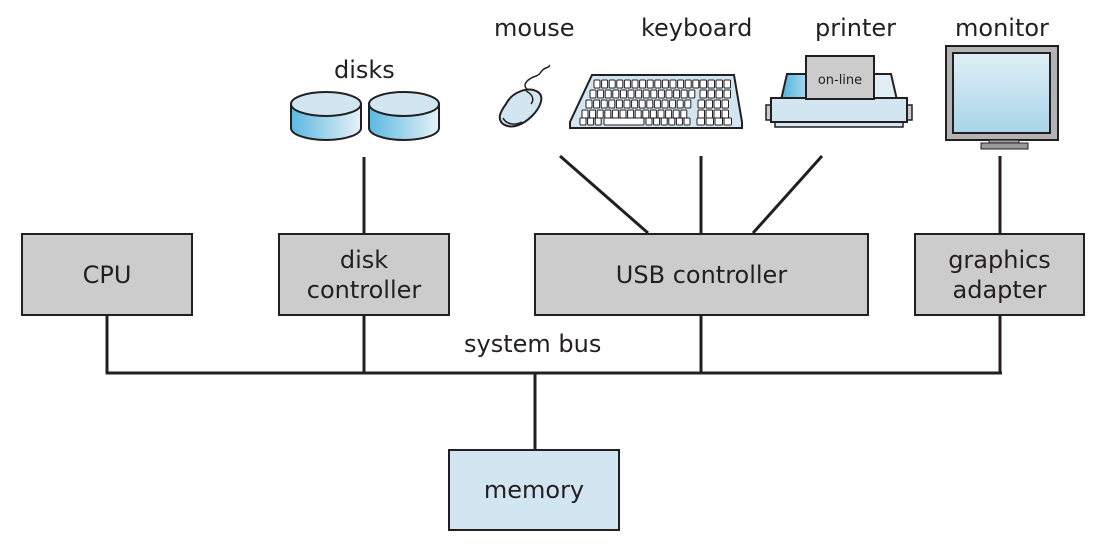 This screenshot has width=1102, height=548. I want to click on disk-controller-box: disk controller, so click(364, 274).